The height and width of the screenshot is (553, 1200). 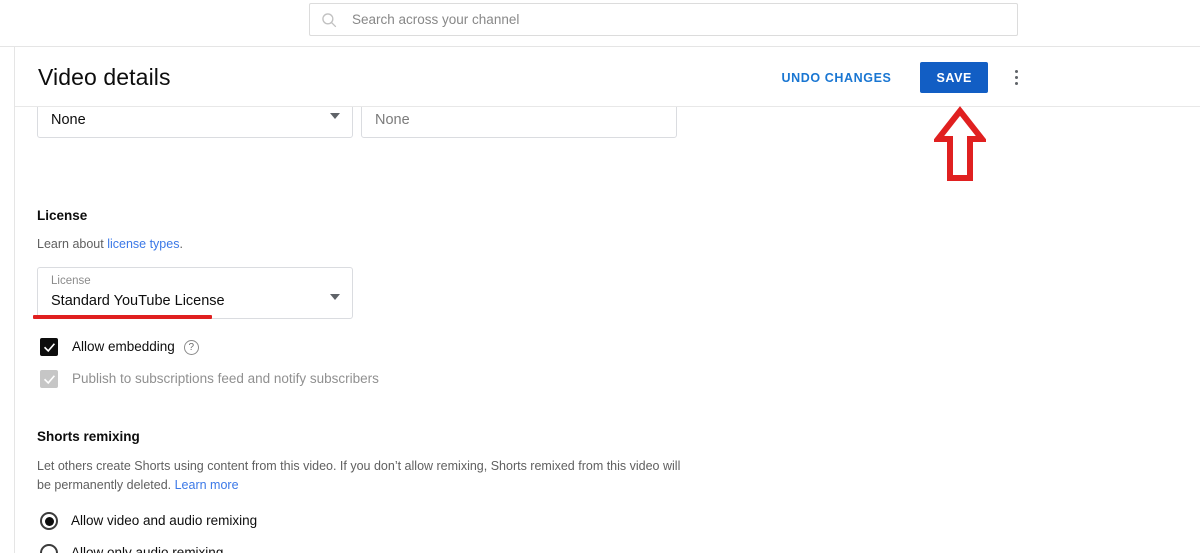 I want to click on radio-allow-video-audio, so click(x=49, y=521).